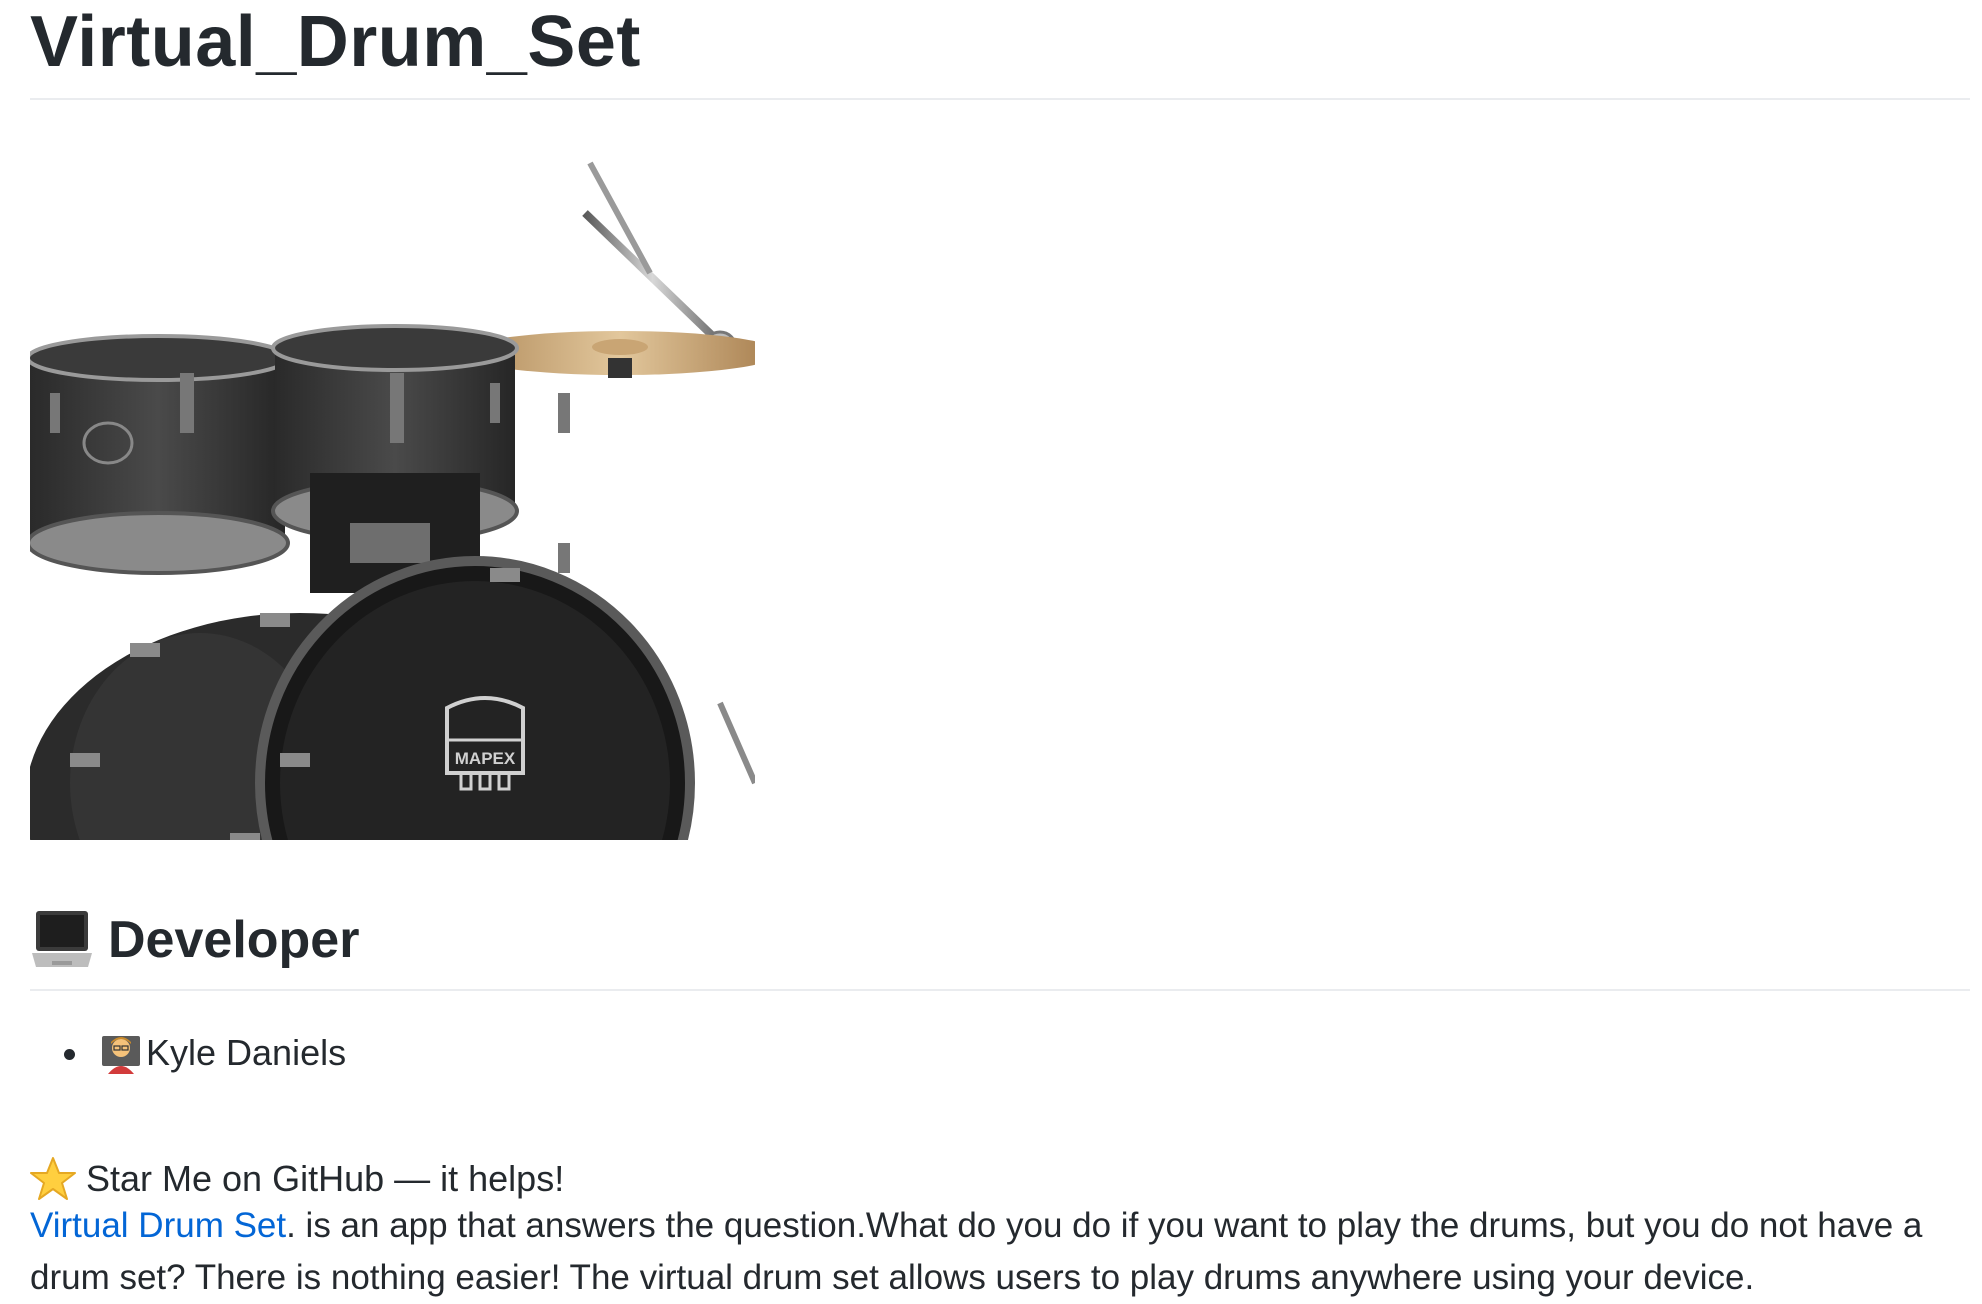 This screenshot has width=1982, height=1304. I want to click on developer-name: Kyle Daniels, so click(246, 1052).